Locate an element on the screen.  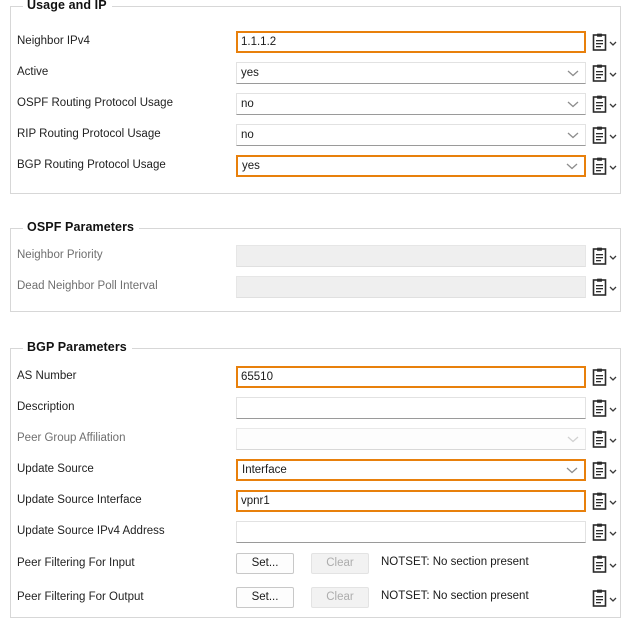
field-container-neighbor-ipv4 is located at coordinates (411, 42).